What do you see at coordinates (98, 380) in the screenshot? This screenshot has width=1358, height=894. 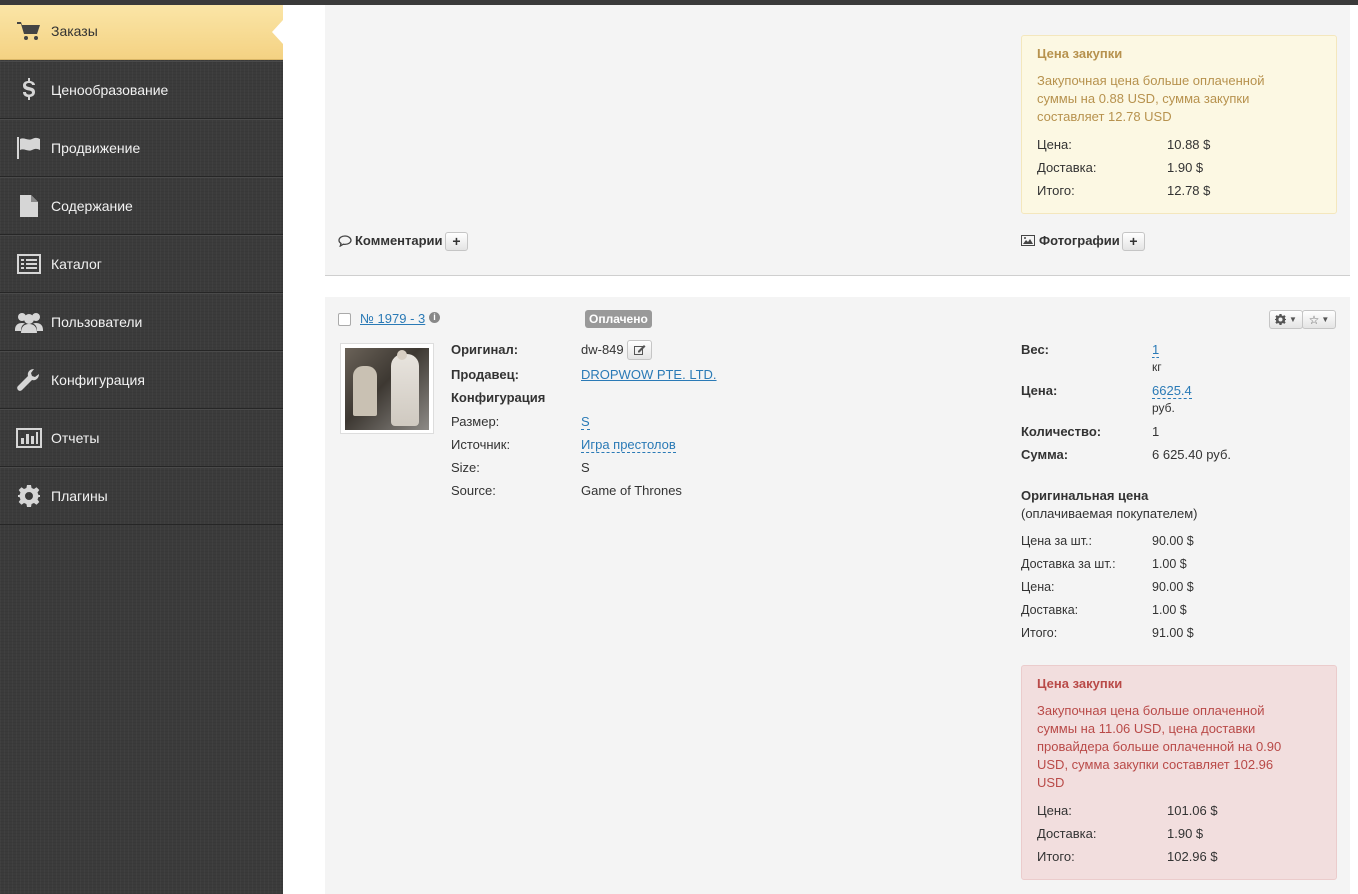 I see `sidebar-item-label: Конфигурация` at bounding box center [98, 380].